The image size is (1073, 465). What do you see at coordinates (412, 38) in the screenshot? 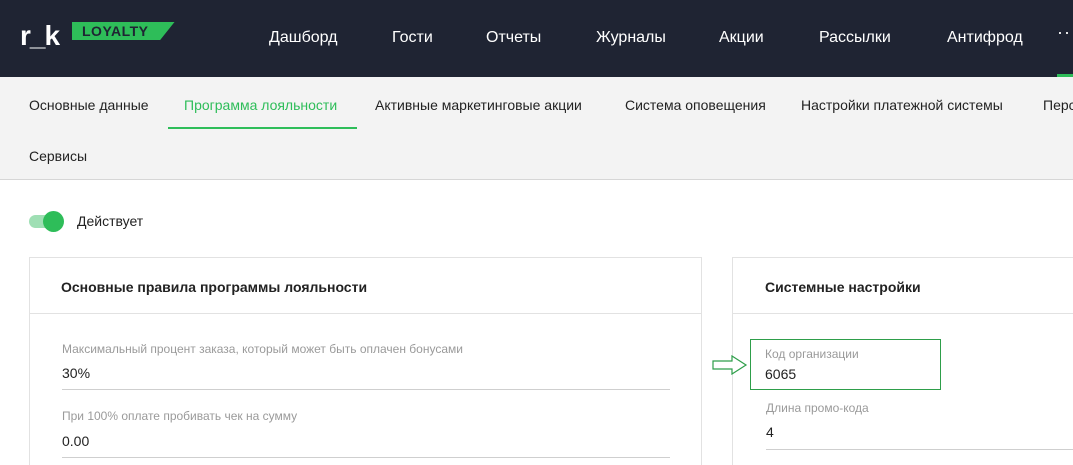
I see `nav-item-guests: Гости` at bounding box center [412, 38].